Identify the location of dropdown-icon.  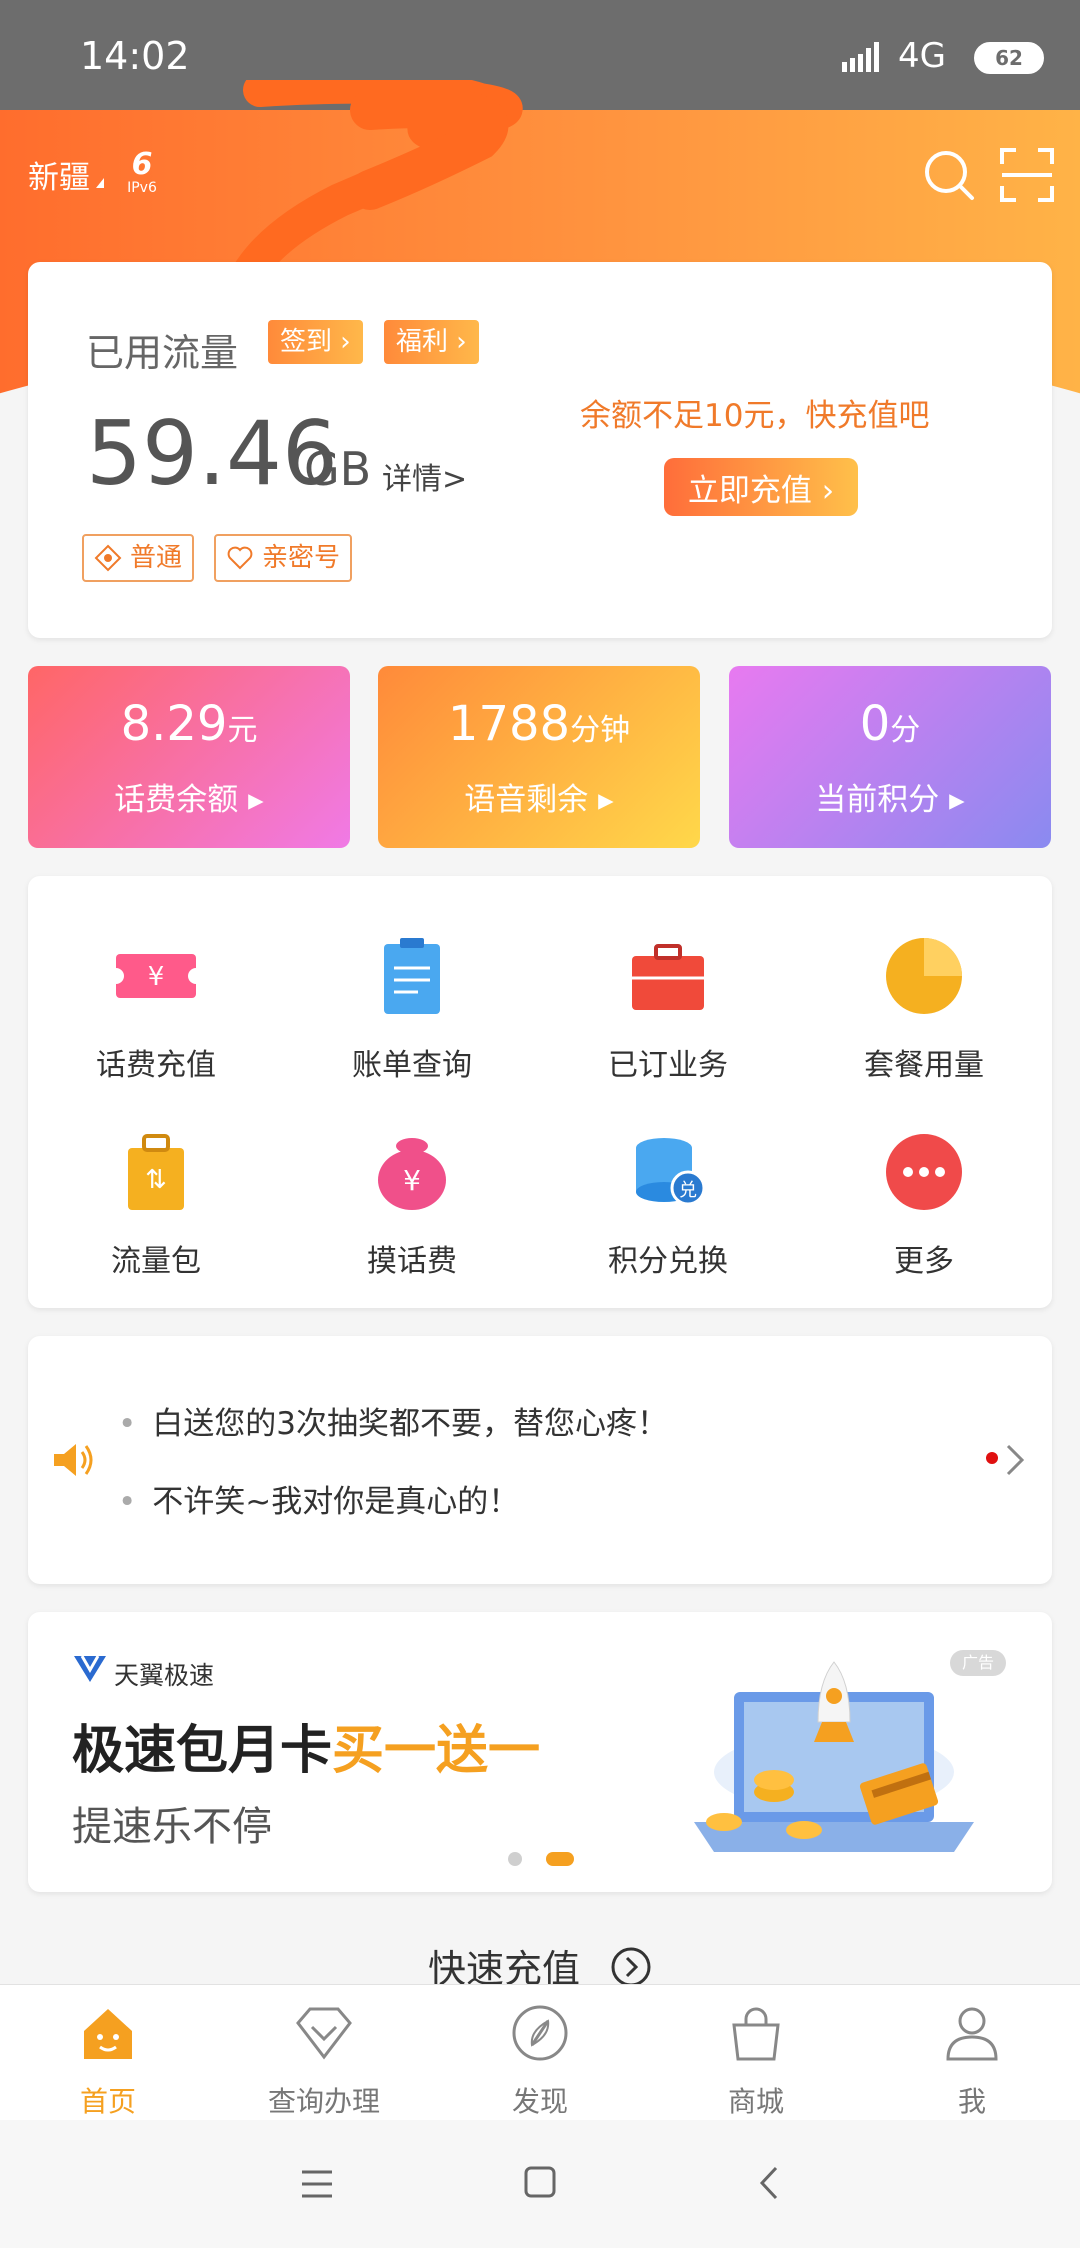
(100, 183).